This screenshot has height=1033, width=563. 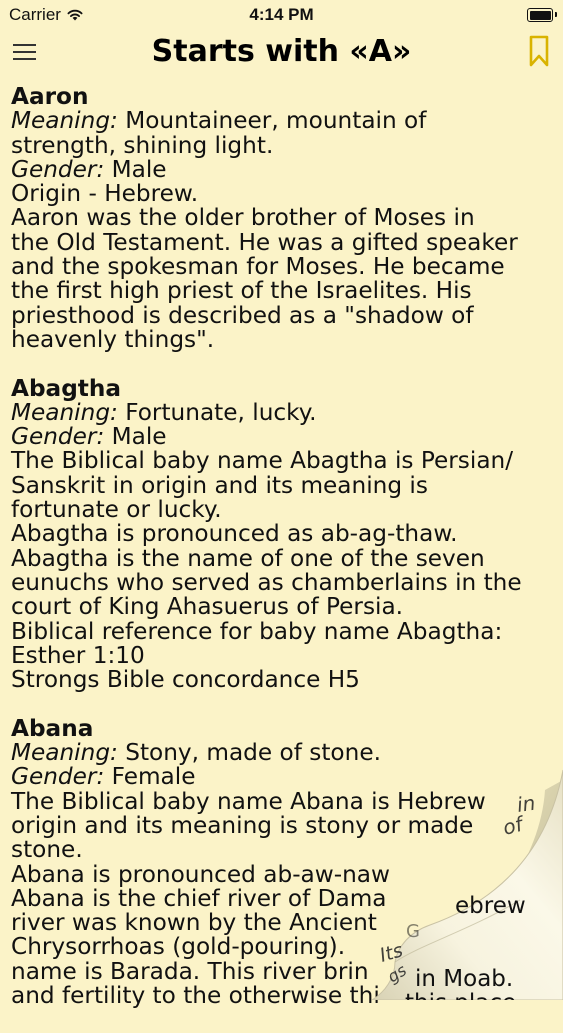 I want to click on meaning-value: Mountaineer, mountain of, so click(x=272, y=121).